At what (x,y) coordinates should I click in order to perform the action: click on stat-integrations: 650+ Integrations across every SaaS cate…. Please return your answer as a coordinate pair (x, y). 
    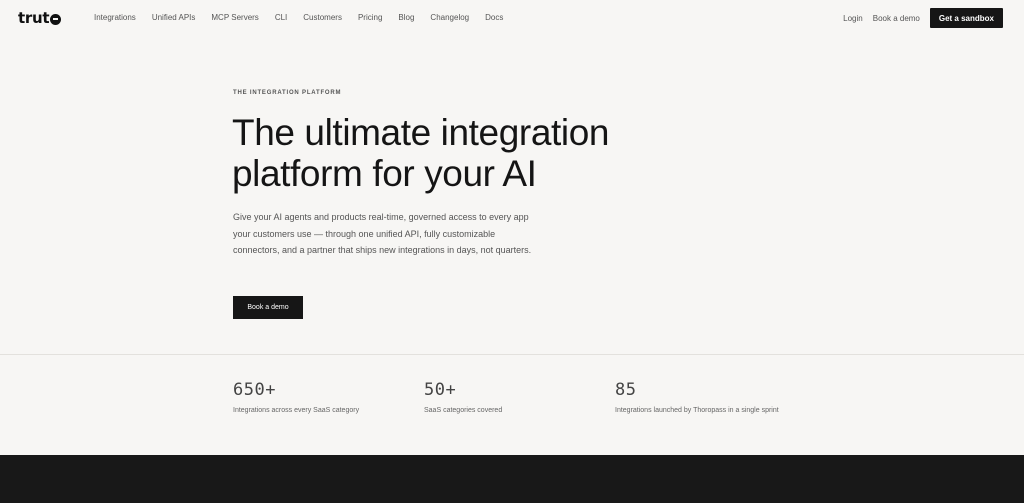
    Looking at the image, I should click on (323, 398).